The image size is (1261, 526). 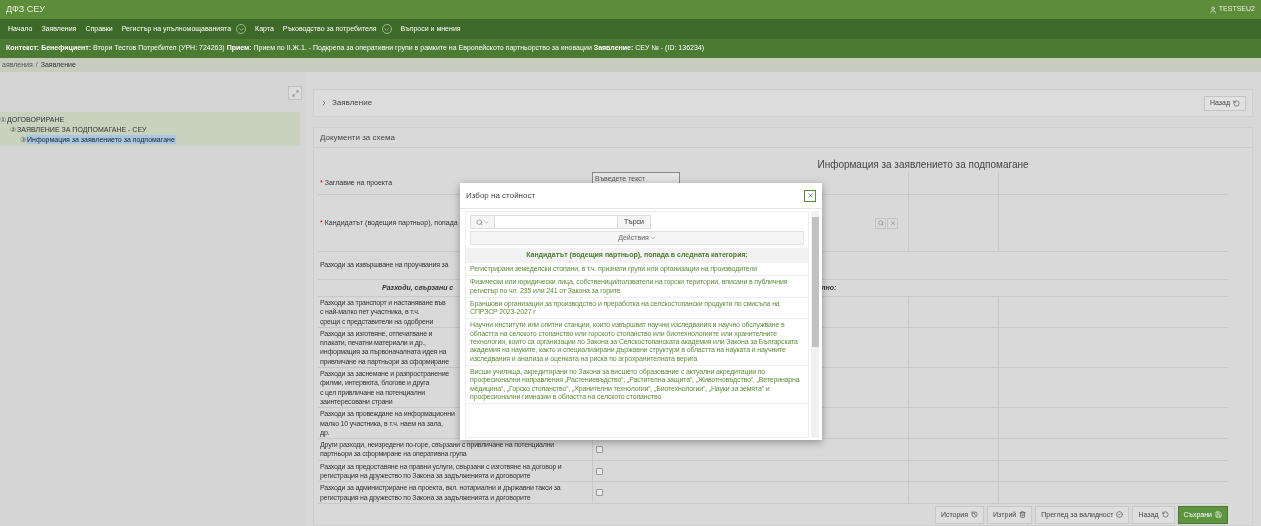 What do you see at coordinates (1120, 515) in the screenshot?
I see `check-icon` at bounding box center [1120, 515].